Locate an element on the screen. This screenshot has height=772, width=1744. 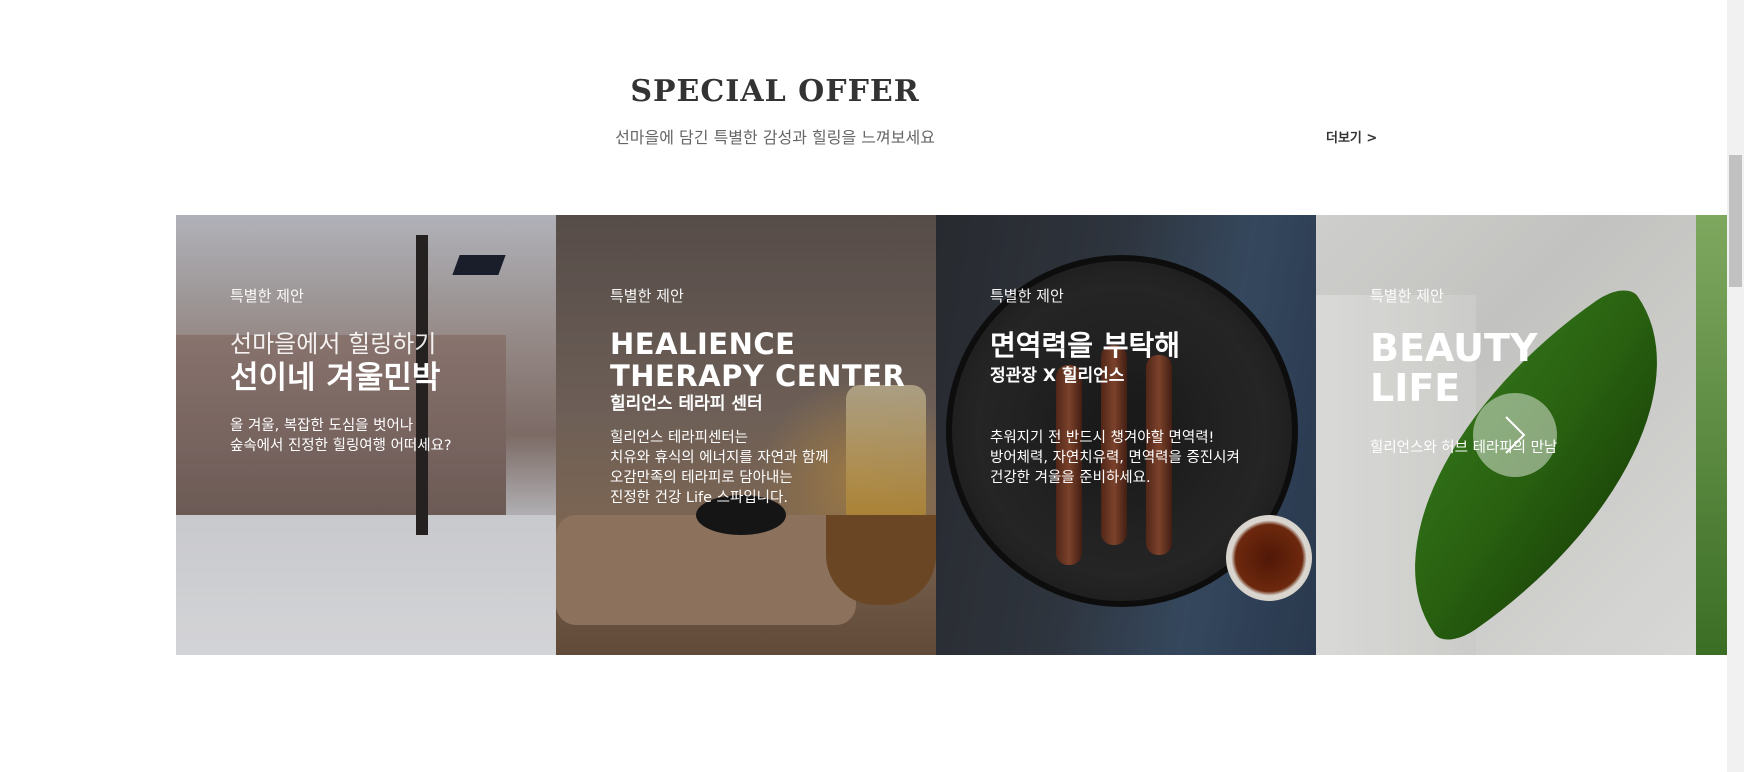
card-image is located at coordinates (1712, 435).